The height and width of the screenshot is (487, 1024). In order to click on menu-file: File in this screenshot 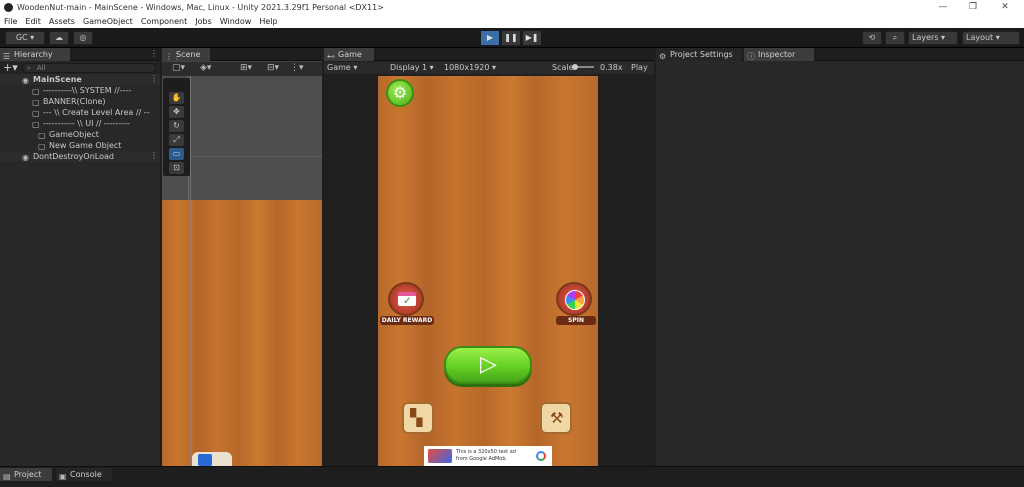, I will do `click(10, 21)`.